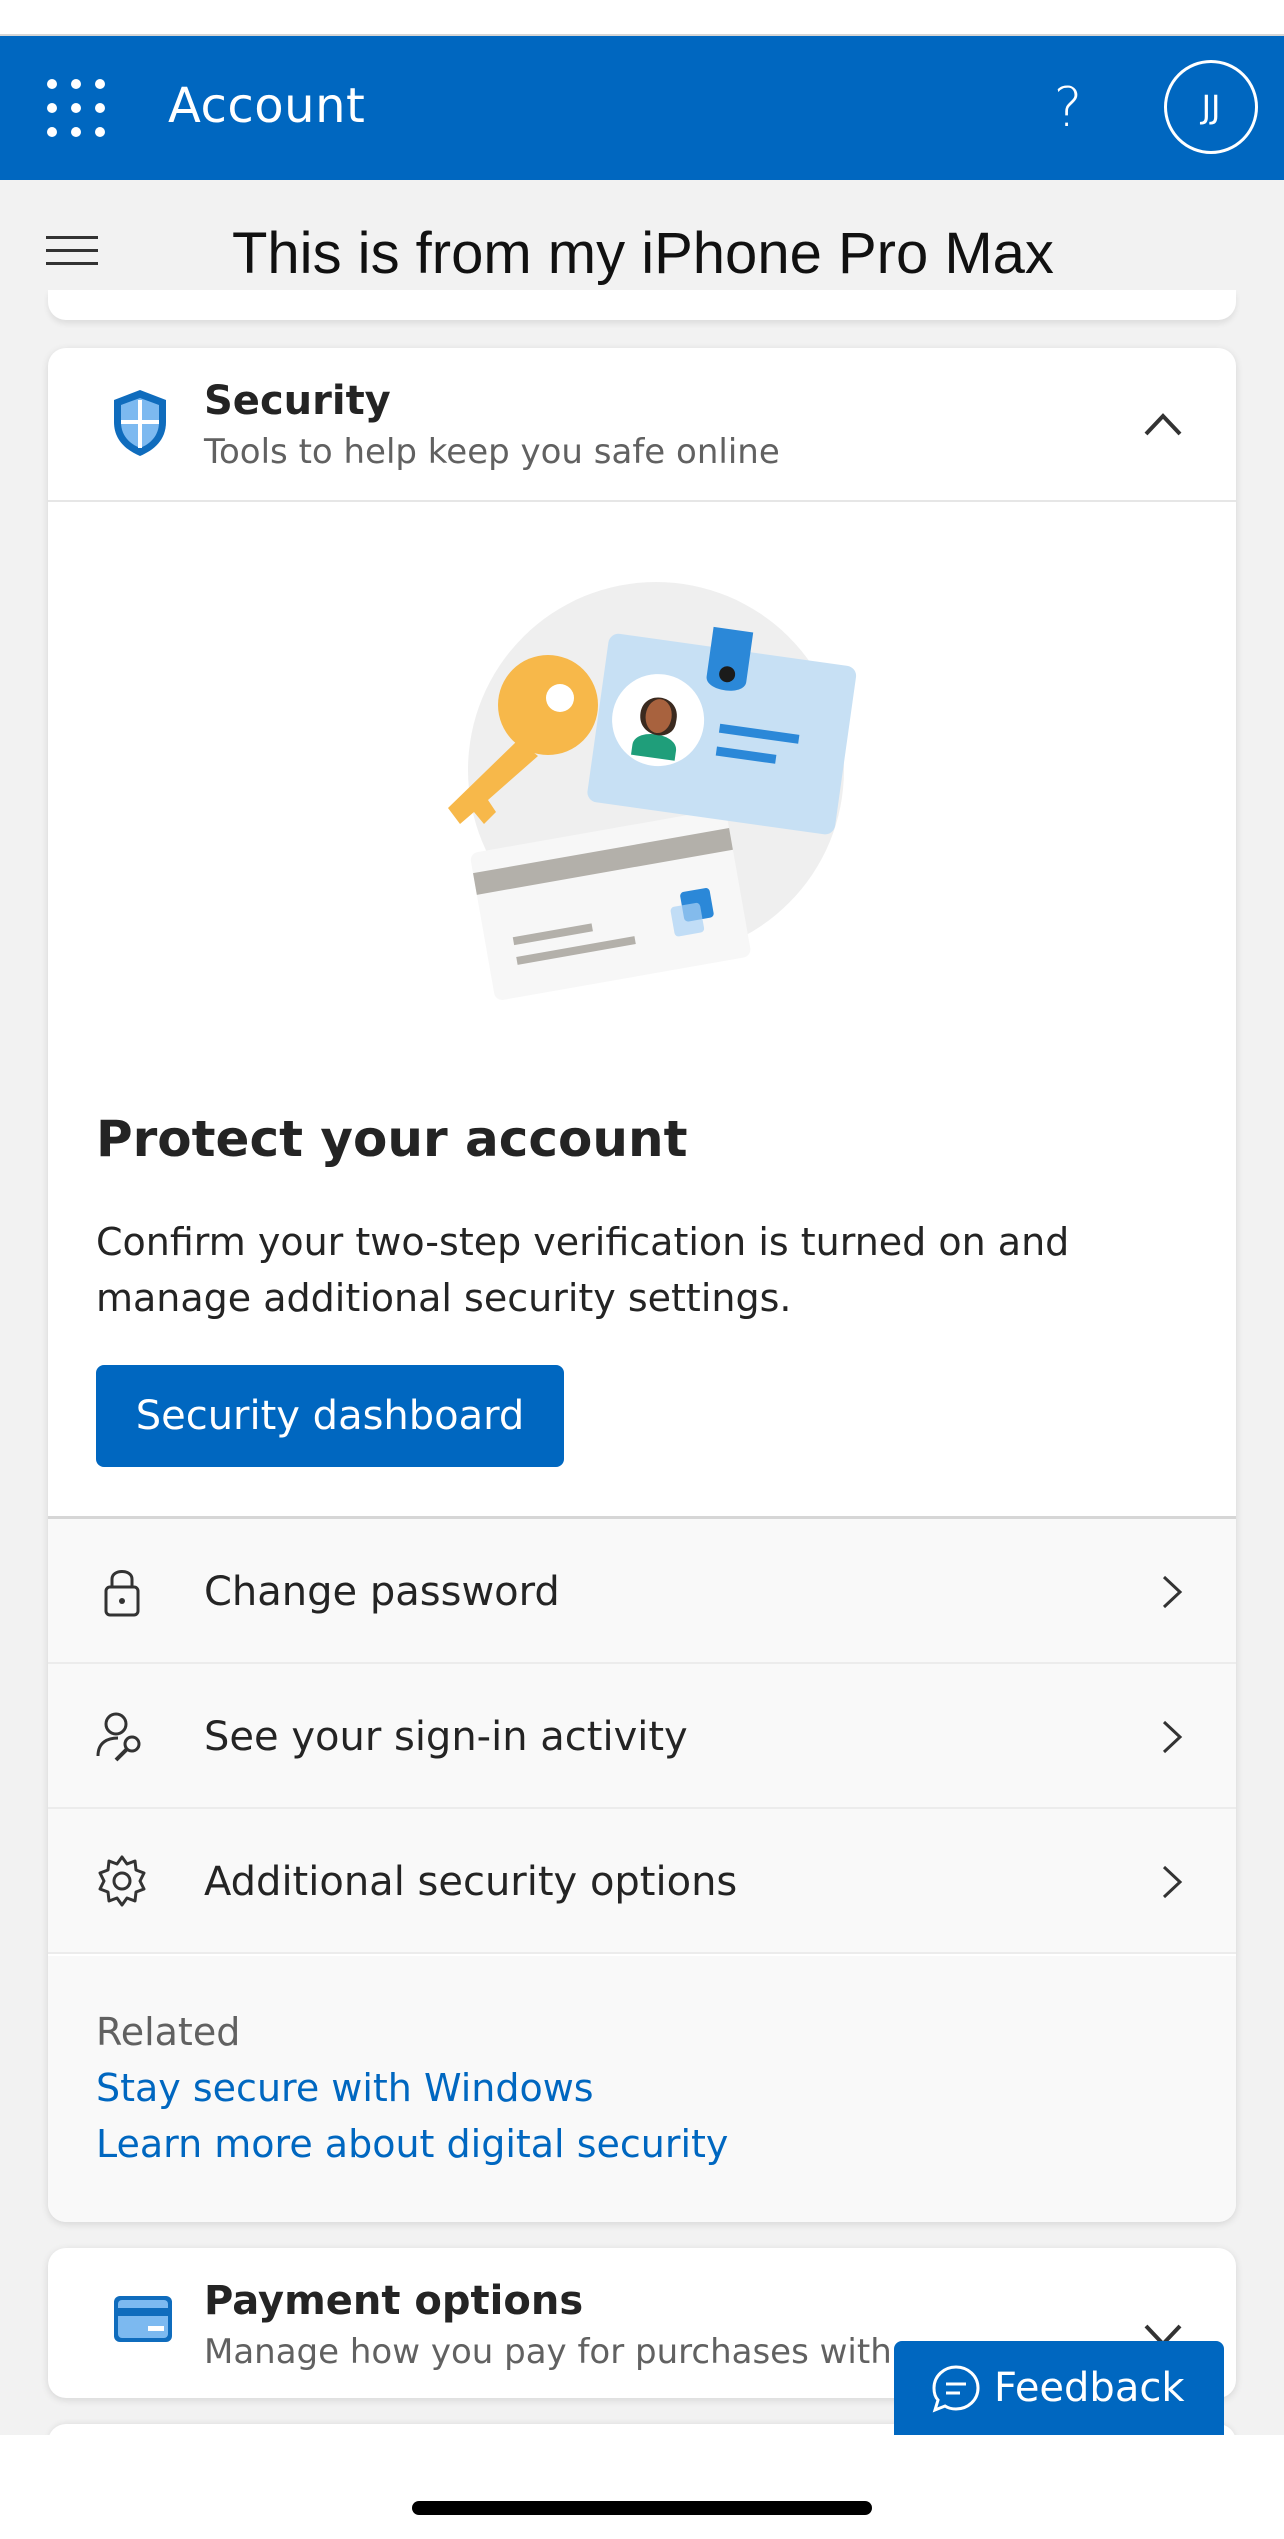 Image resolution: width=1284 pixels, height=2539 pixels. I want to click on help-icon: ?, so click(1068, 108).